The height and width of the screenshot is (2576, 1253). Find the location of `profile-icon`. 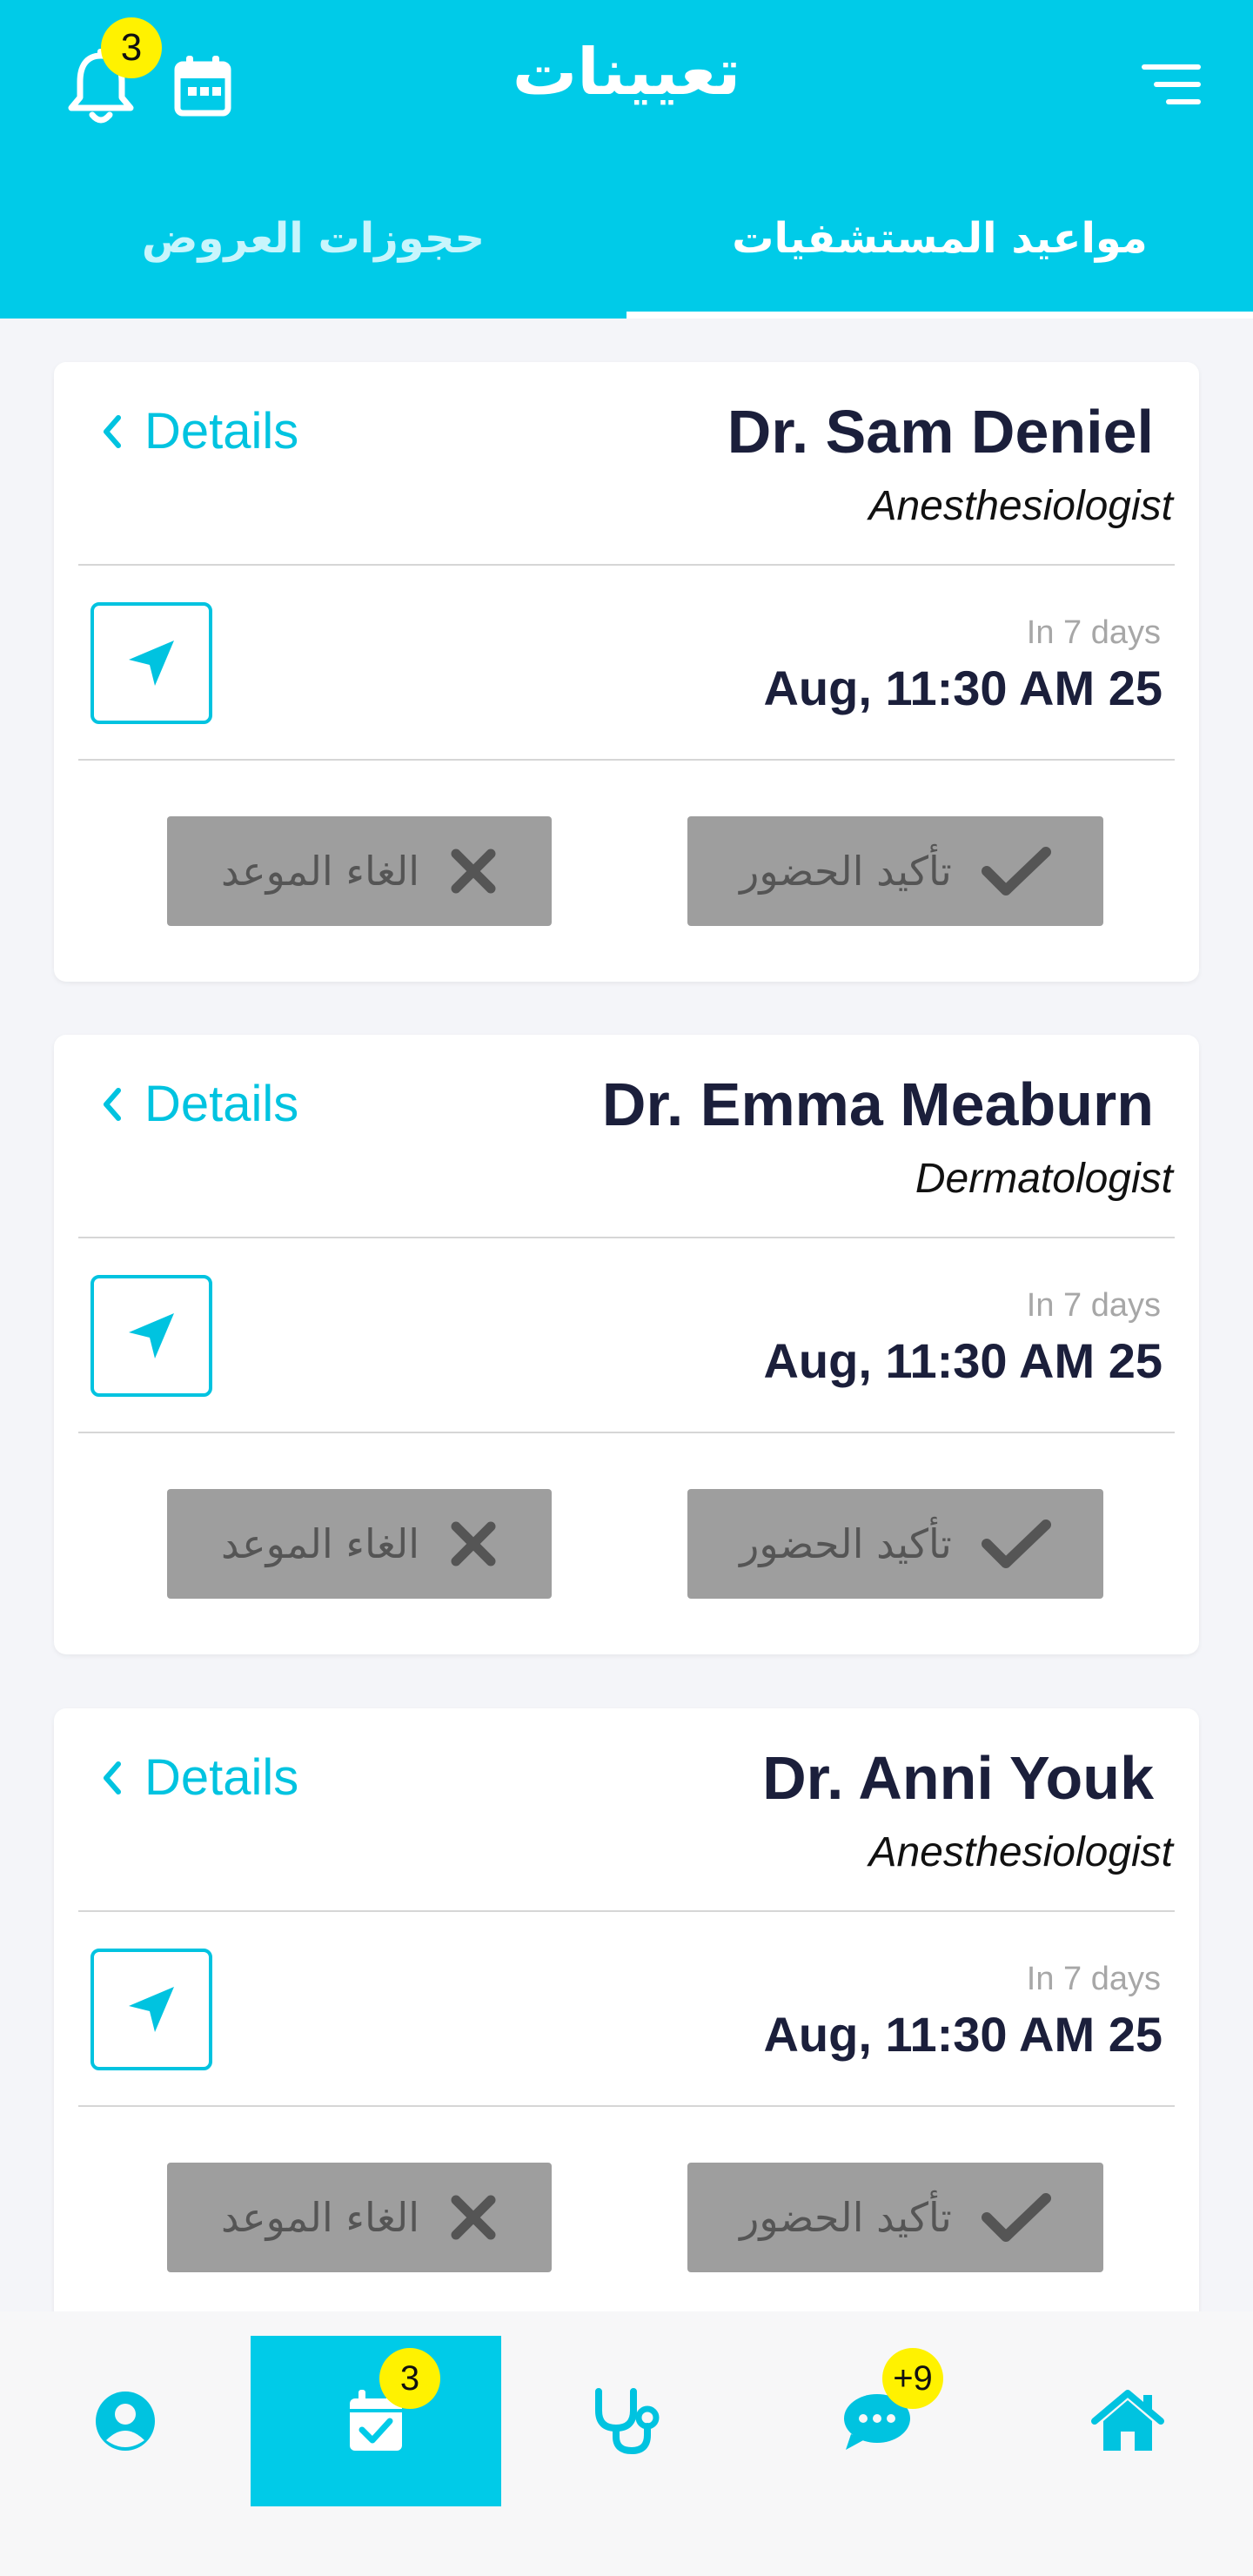

profile-icon is located at coordinates (125, 2421).